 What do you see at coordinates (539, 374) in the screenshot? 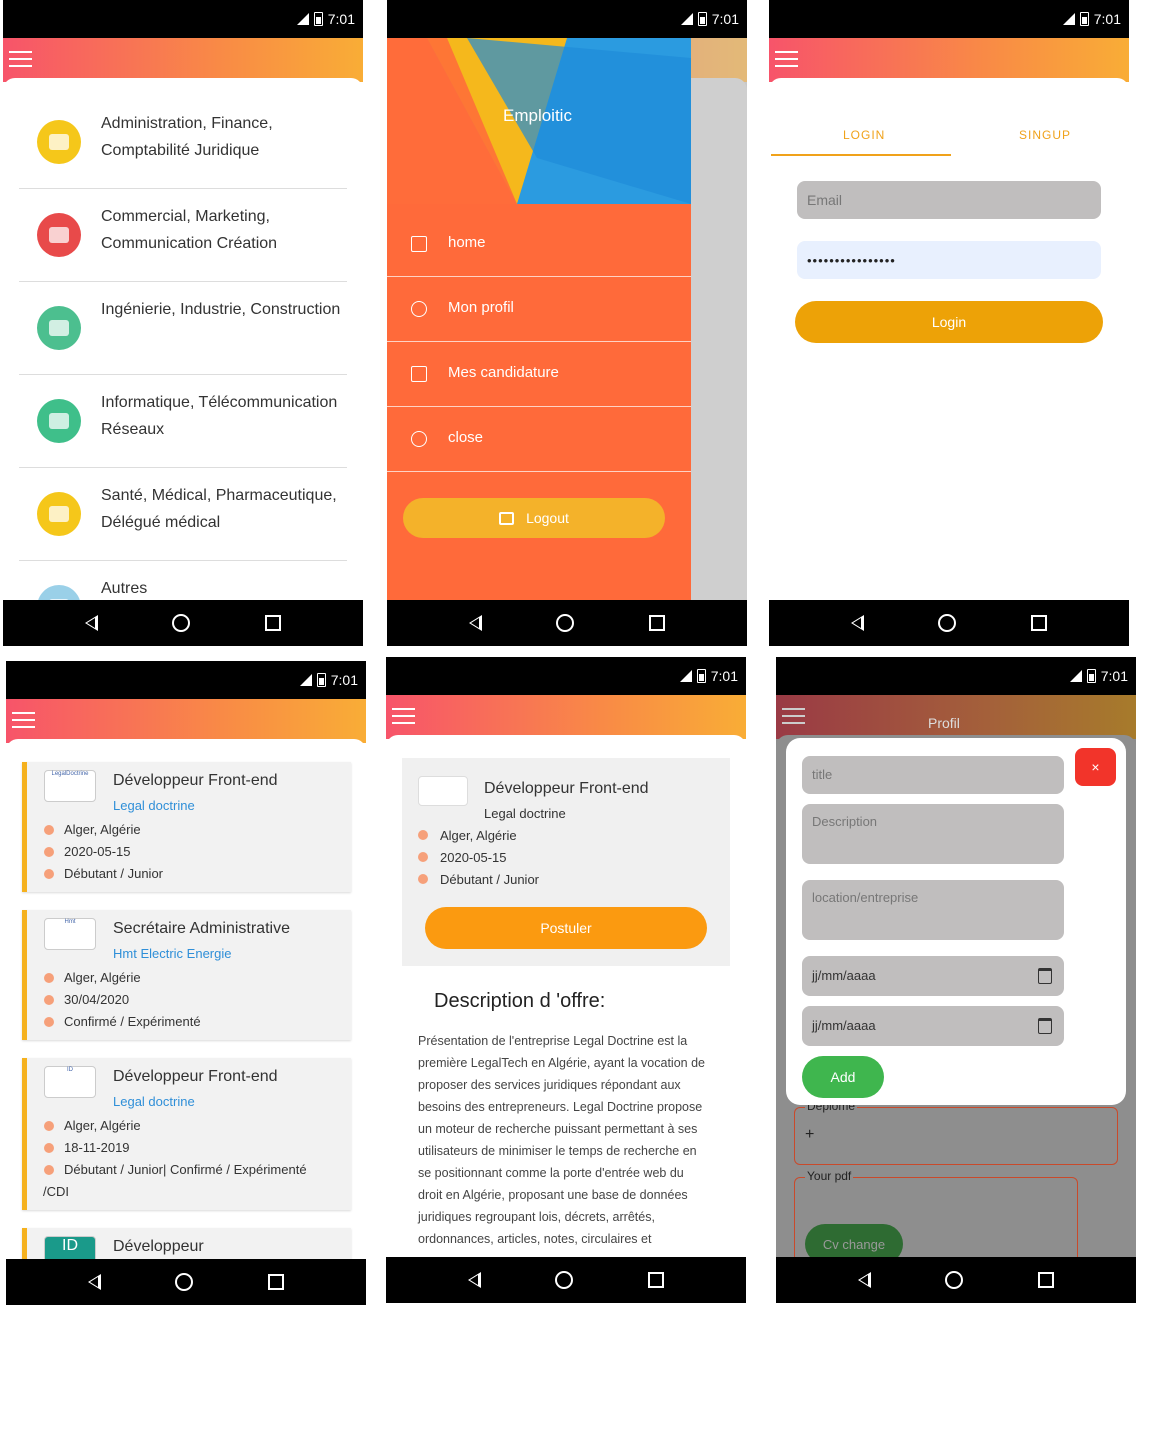
I see `drawer-item-mes-candidature: Mes candidature` at bounding box center [539, 374].